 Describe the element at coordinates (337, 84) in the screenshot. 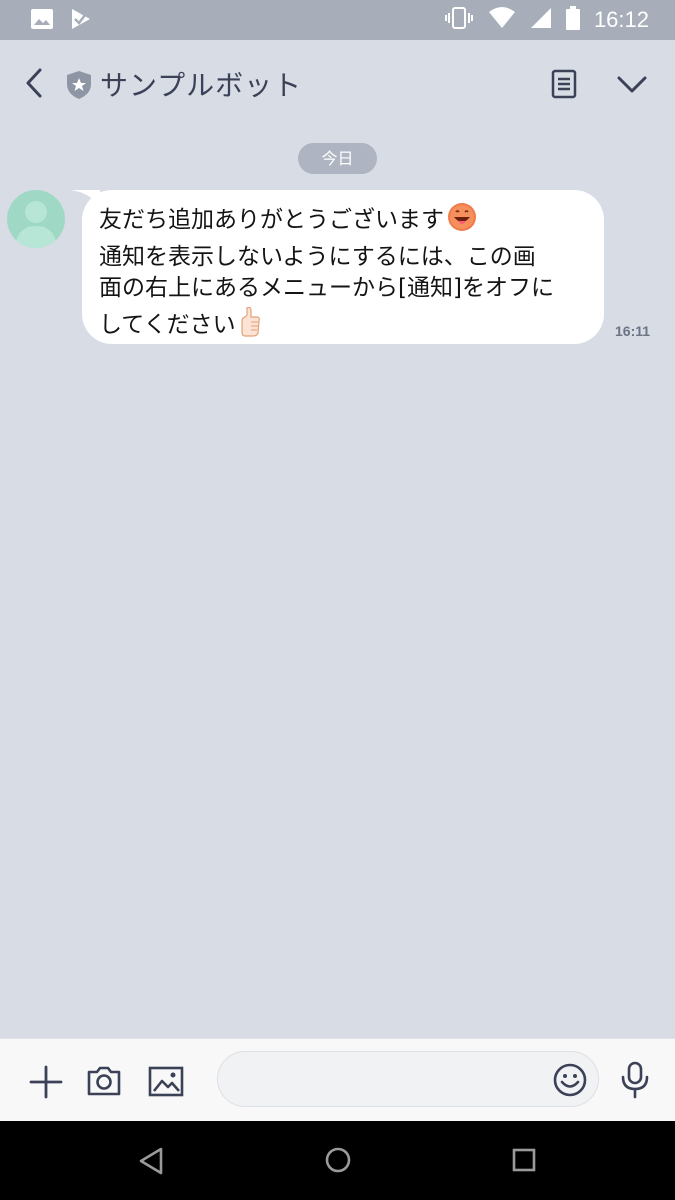

I see `chat-header: サンプルボット` at that location.